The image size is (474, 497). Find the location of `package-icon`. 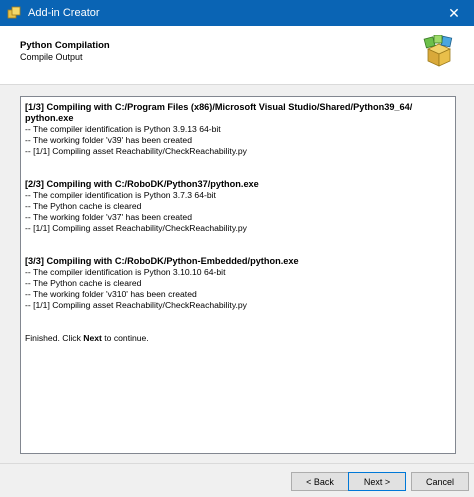

package-icon is located at coordinates (438, 51).